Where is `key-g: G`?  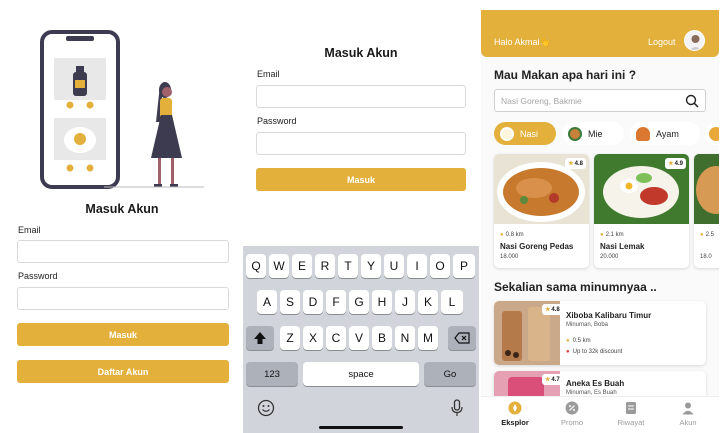 key-g: G is located at coordinates (359, 302).